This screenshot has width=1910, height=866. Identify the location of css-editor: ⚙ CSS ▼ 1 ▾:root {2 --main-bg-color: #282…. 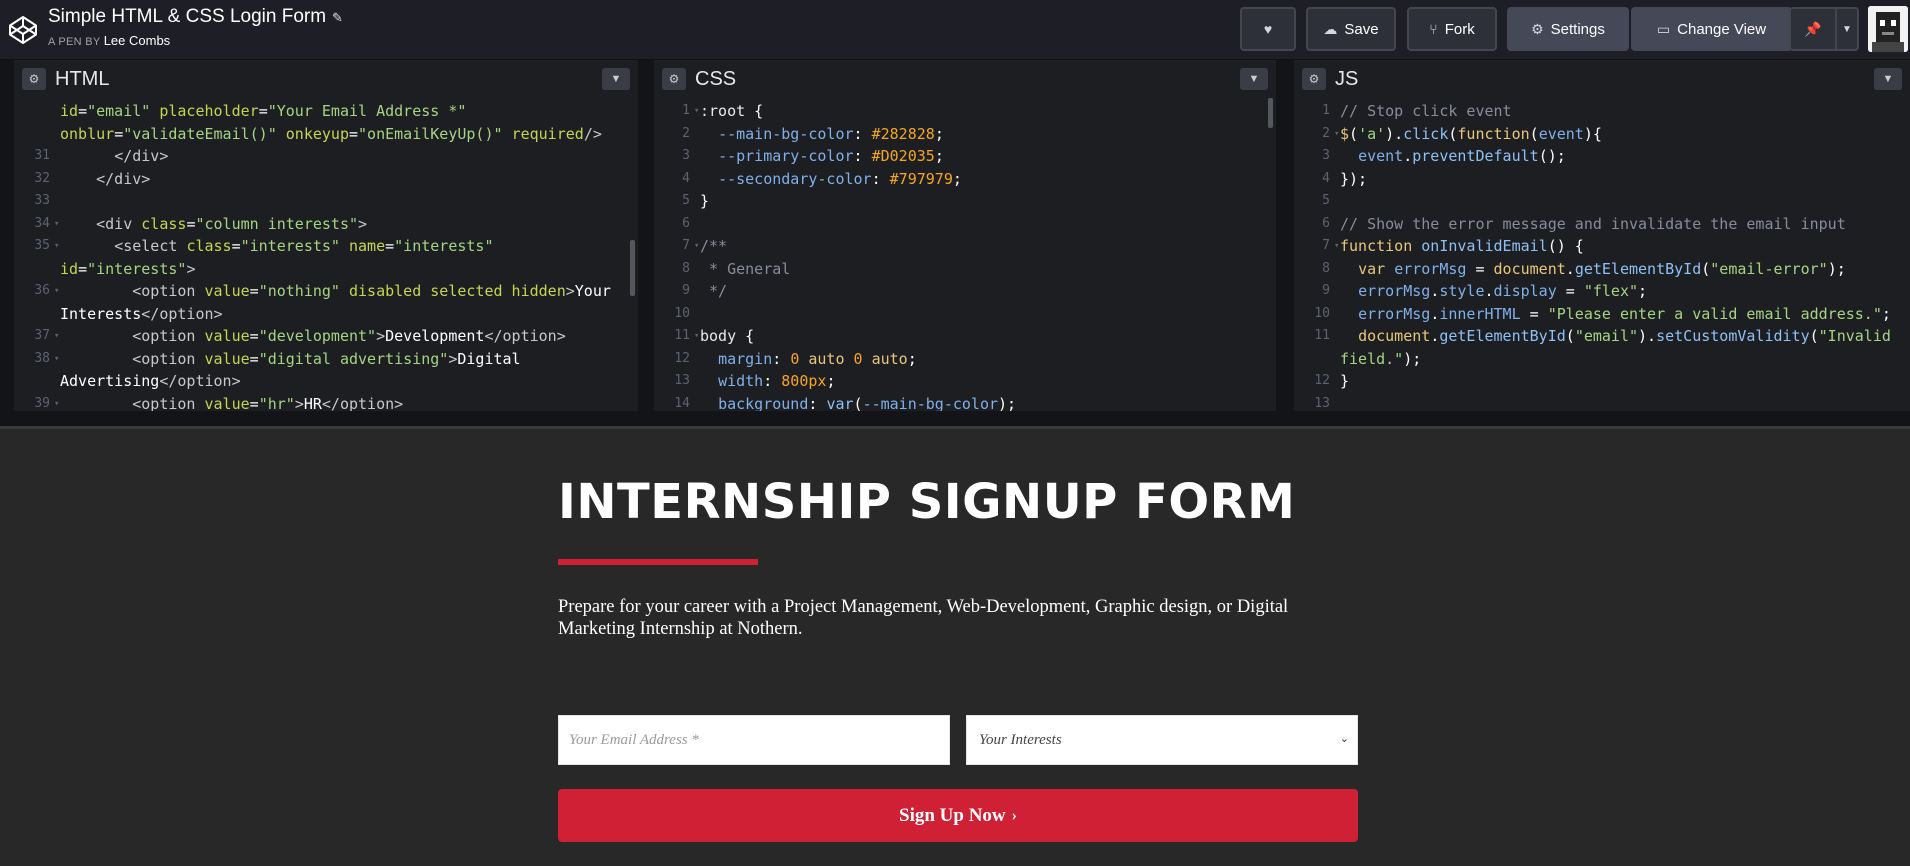
(965, 235).